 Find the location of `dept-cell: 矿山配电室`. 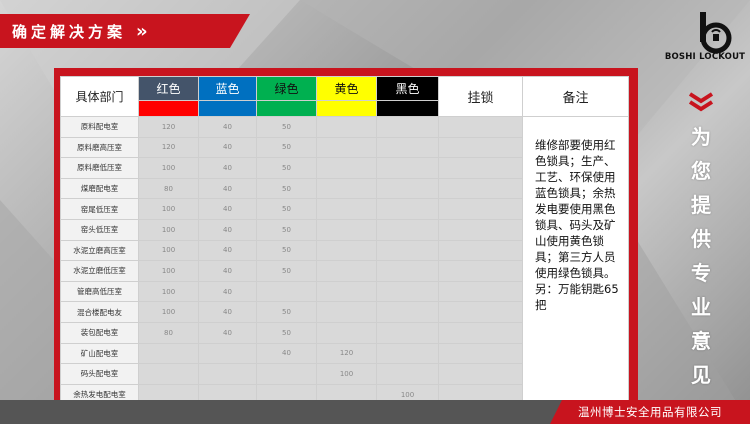

dept-cell: 矿山配电室 is located at coordinates (99, 353).